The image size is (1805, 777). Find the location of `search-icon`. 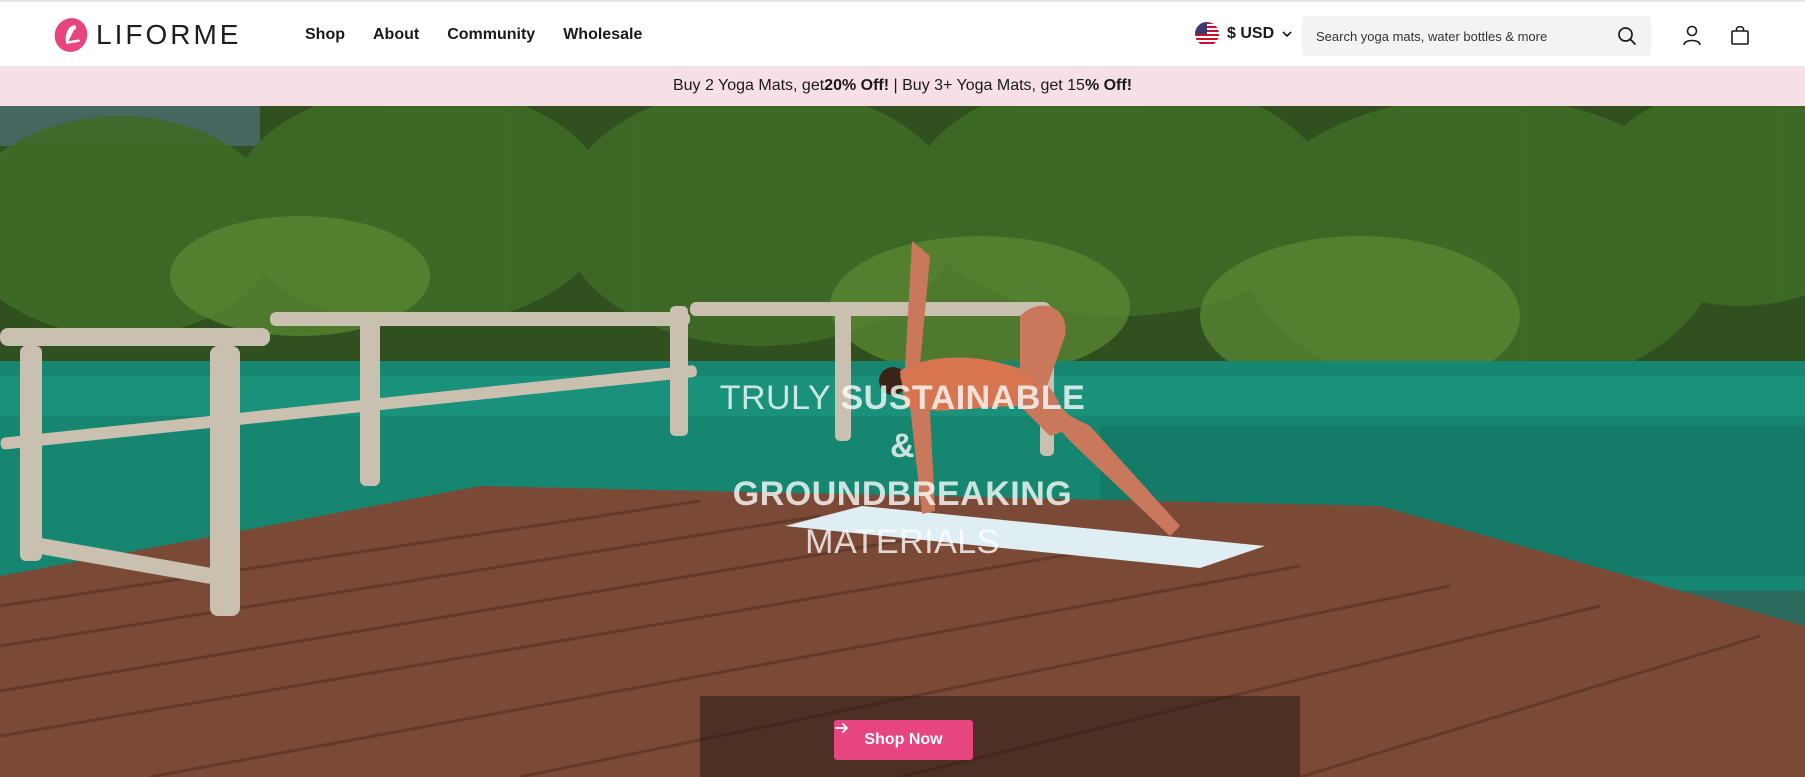

search-icon is located at coordinates (1627, 36).